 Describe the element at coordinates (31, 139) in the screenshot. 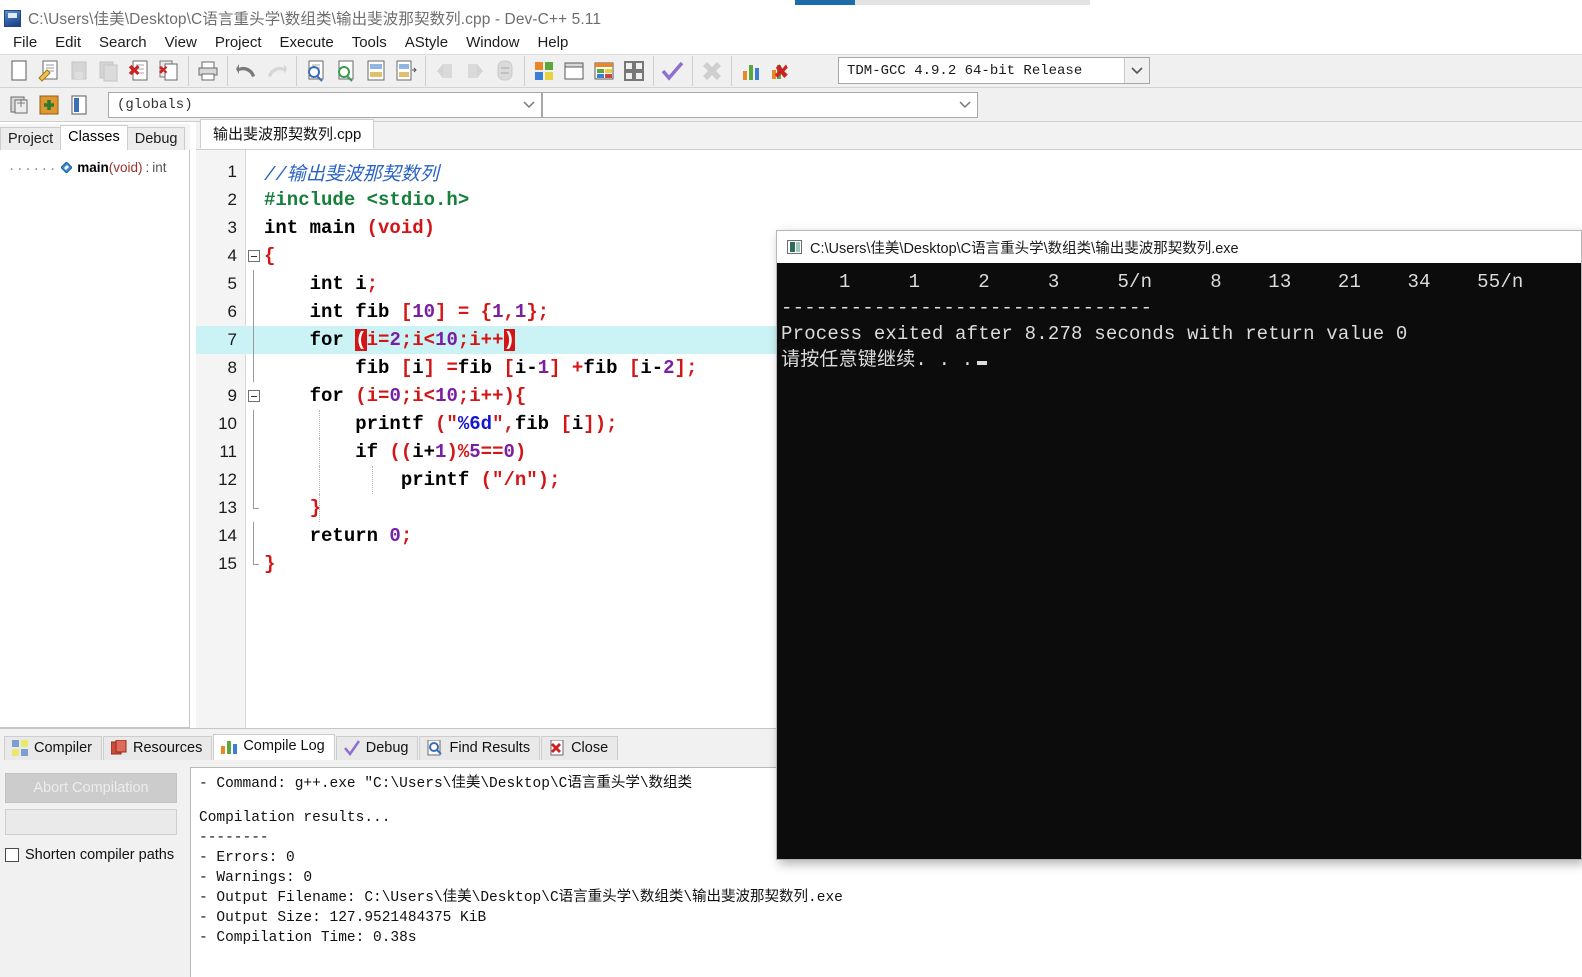

I see `left-tab-project: Project` at that location.